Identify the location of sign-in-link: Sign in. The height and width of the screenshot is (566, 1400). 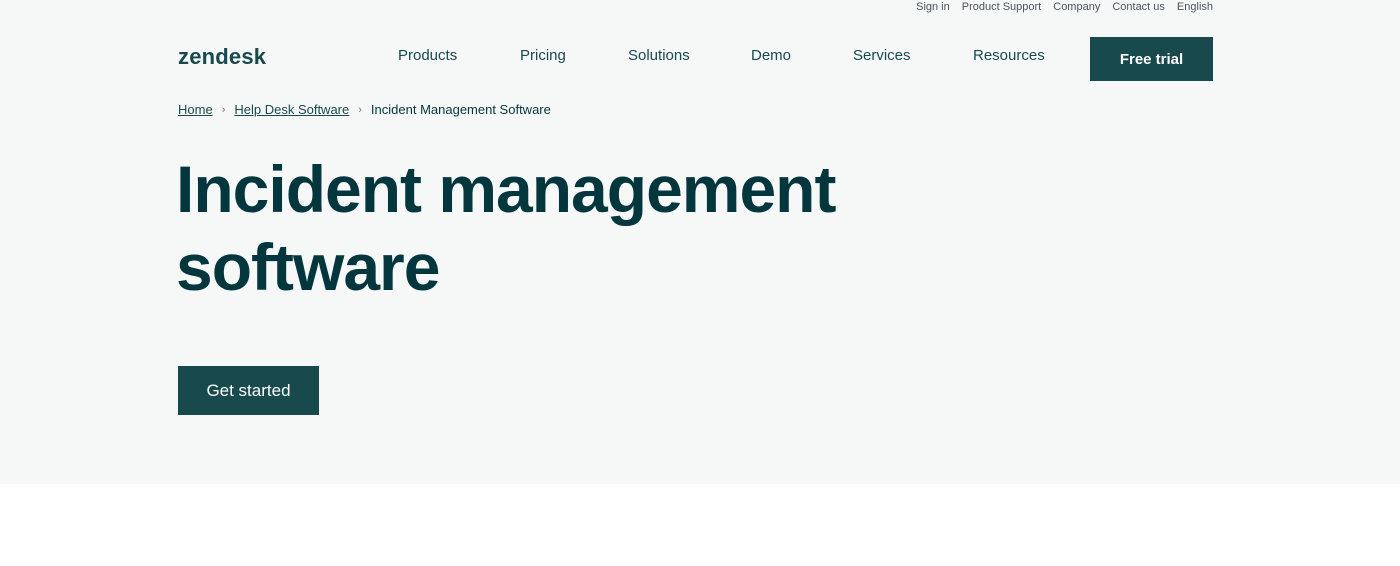
(933, 7).